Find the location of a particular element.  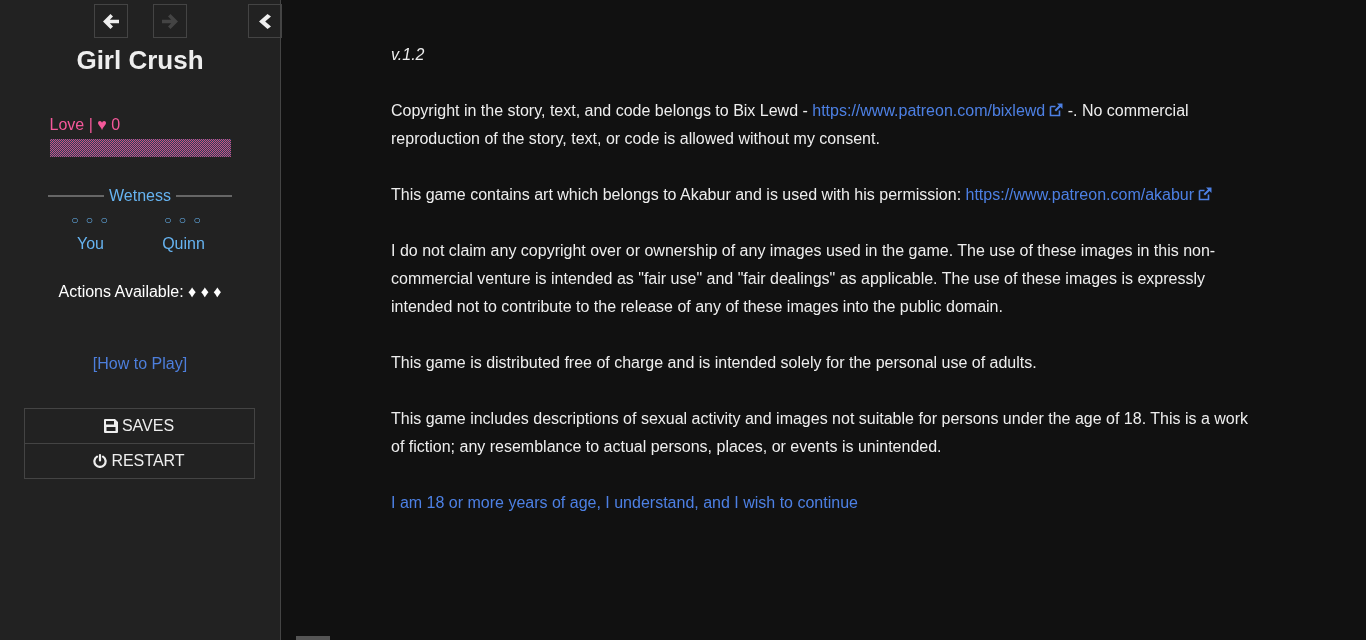

love-label: Love | ♥ 0 is located at coordinates (85, 125).